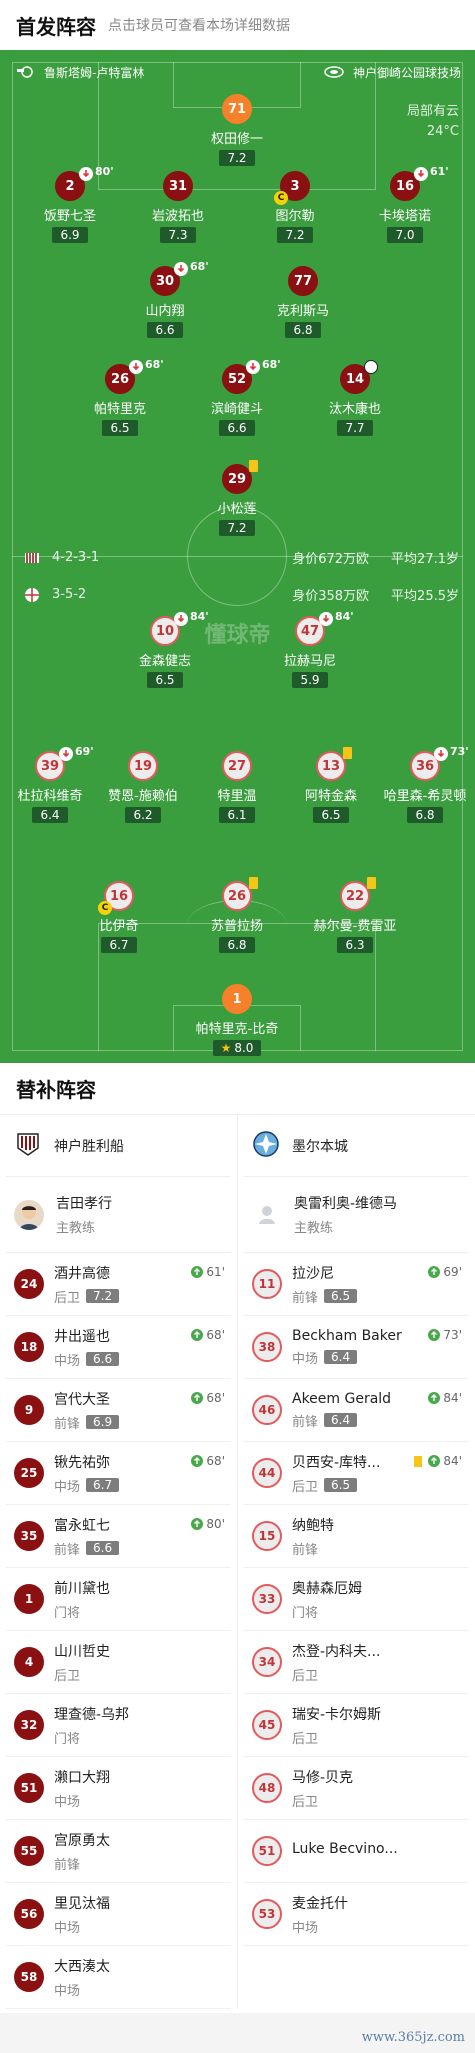  I want to click on sub-player-rating: 6.6, so click(103, 1359).